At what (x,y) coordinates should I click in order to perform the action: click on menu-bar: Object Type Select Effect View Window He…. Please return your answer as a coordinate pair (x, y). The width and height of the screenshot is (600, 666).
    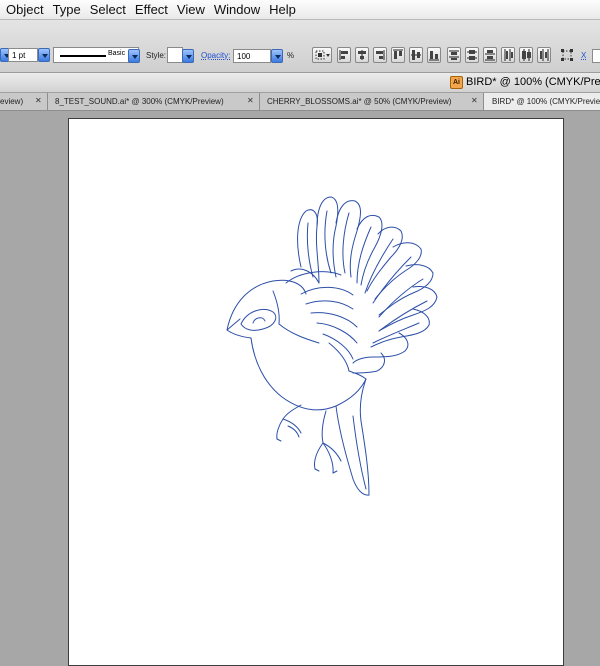
    Looking at the image, I should click on (300, 10).